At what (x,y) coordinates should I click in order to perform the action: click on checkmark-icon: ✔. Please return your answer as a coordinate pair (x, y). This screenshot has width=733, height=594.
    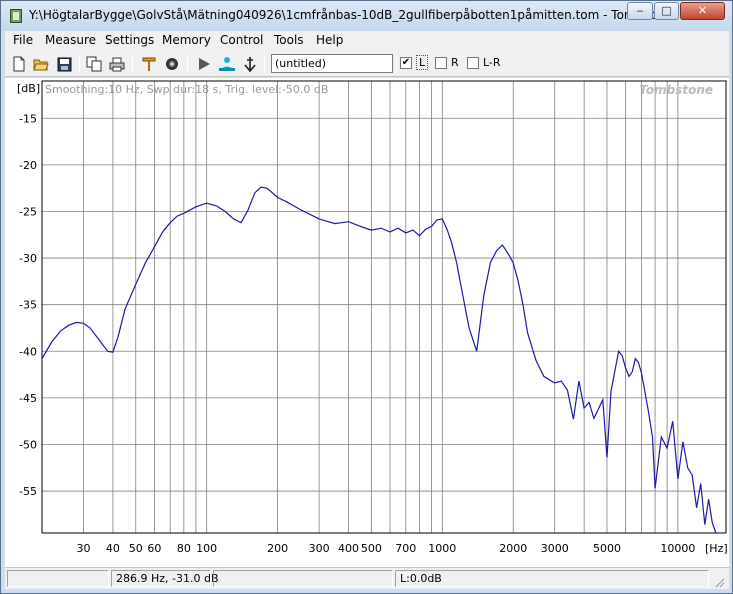
    Looking at the image, I should click on (406, 62).